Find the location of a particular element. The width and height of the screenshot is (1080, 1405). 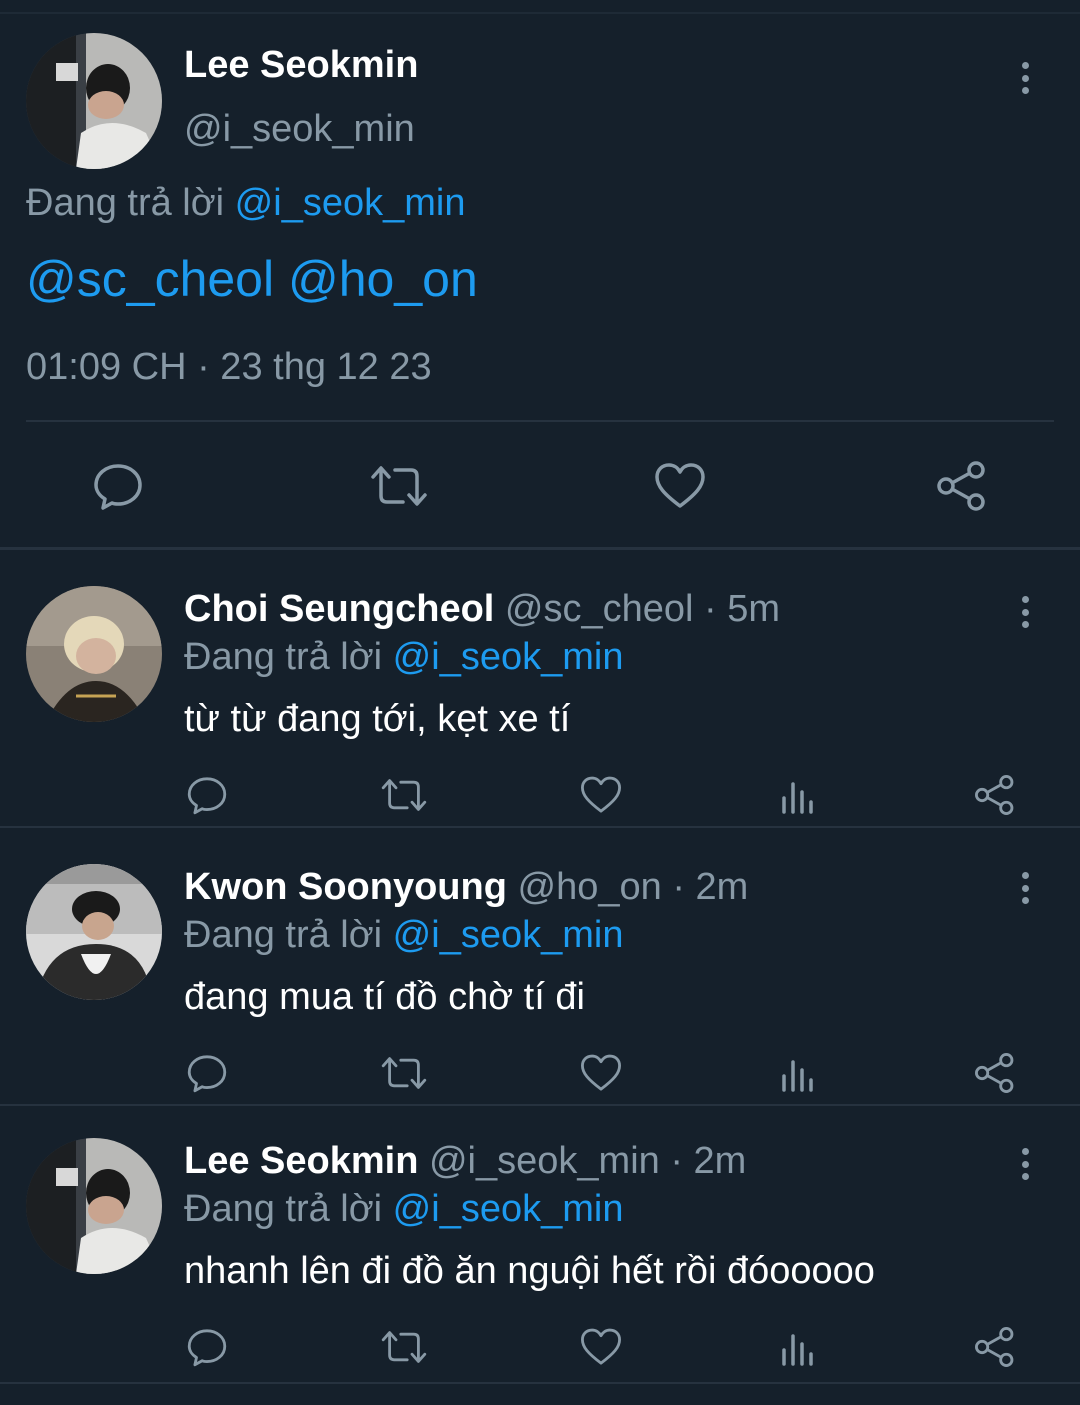

divider is located at coordinates (540, 421).